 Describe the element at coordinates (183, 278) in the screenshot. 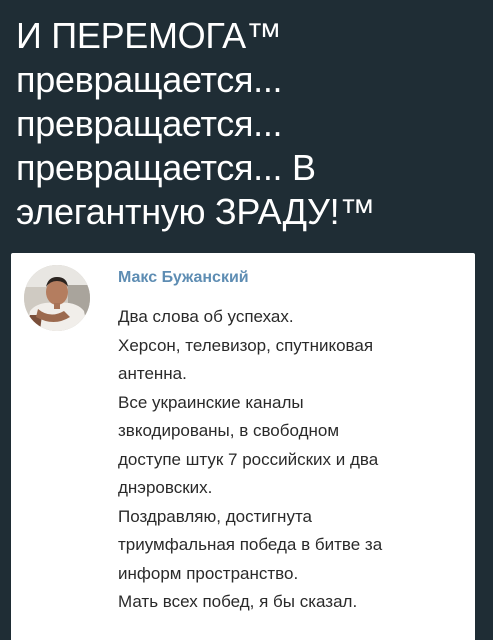

I see `author-name: Макс Бужанский` at that location.